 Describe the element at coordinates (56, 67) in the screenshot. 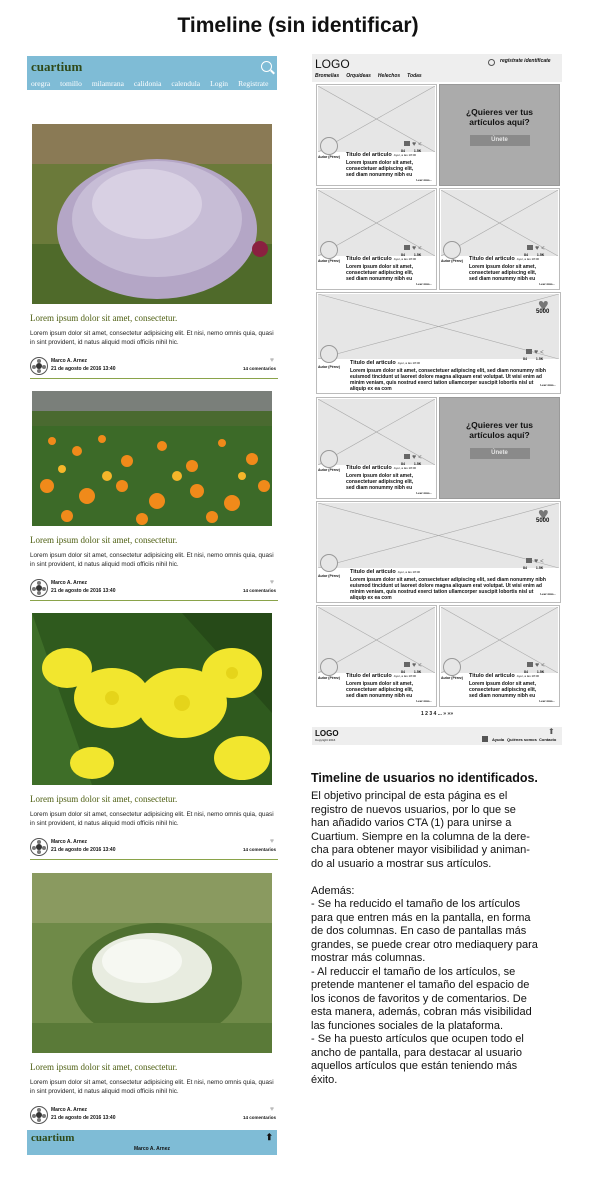

I see `mobile-logo: cuartium` at that location.